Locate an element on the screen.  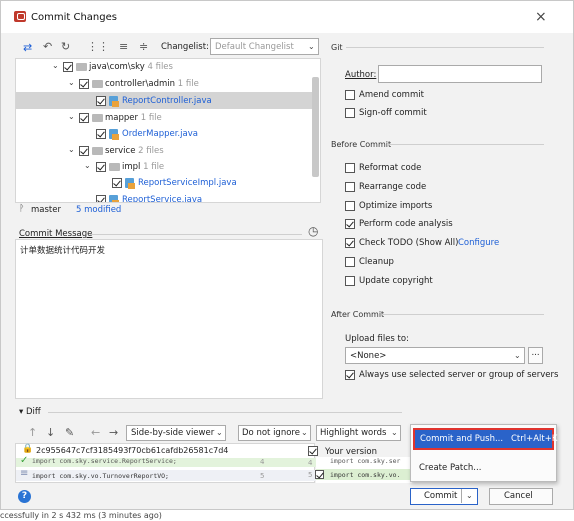
include-change-checkbox is located at coordinates (313, 451).